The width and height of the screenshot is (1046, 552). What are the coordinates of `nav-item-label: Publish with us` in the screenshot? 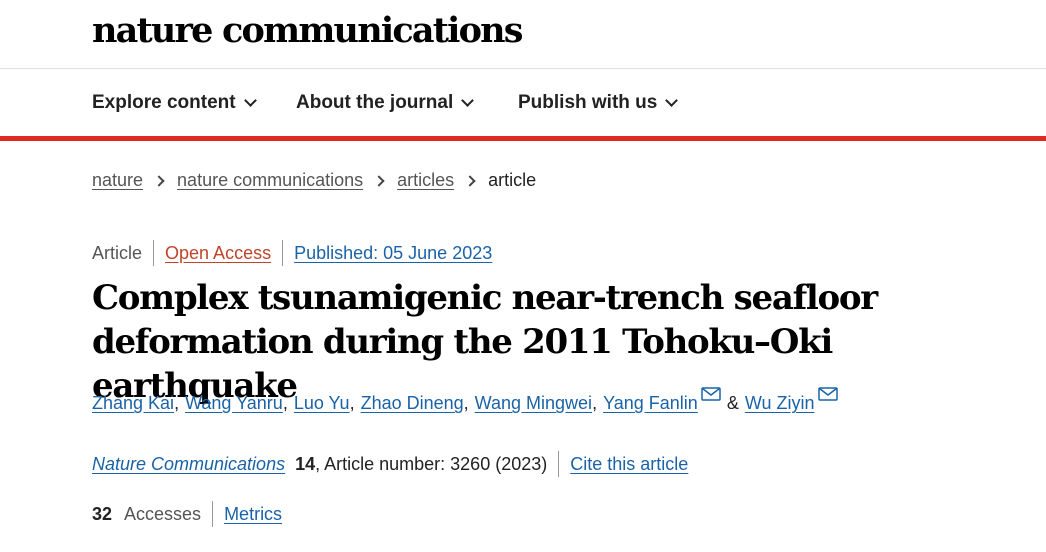 It's located at (588, 102).